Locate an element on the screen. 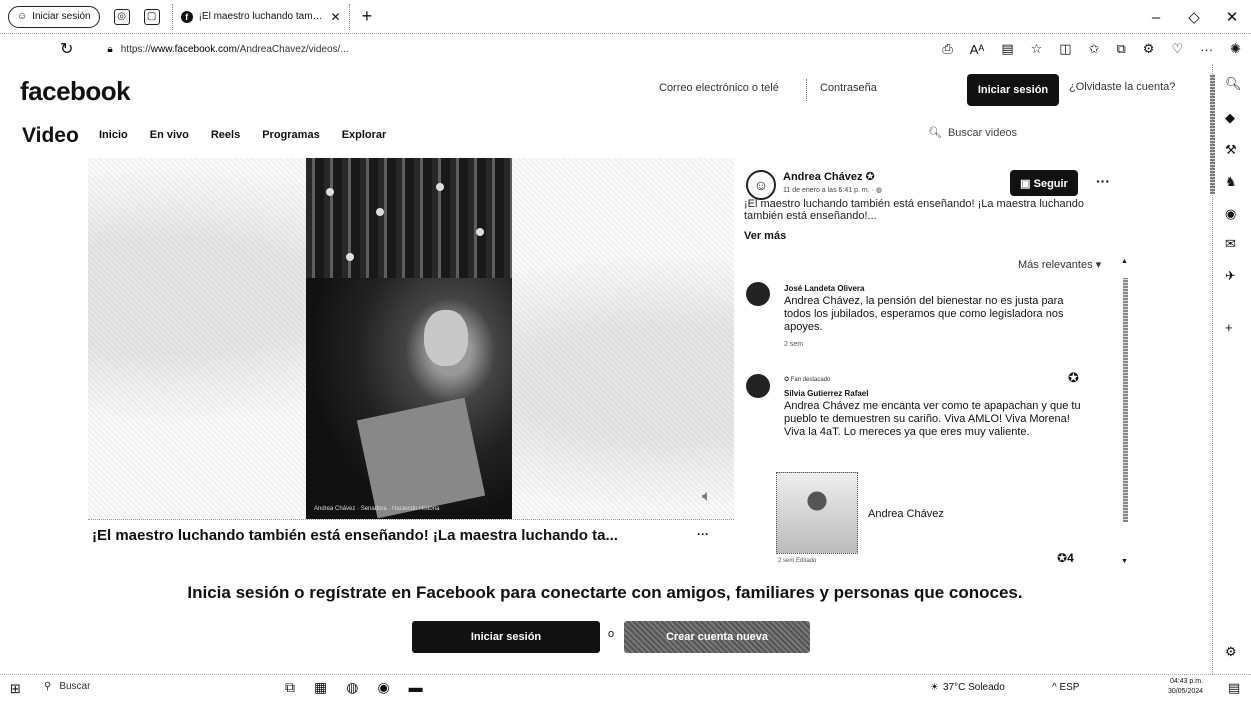 This screenshot has width=1251, height=701. games-icon: ♞ is located at coordinates (1231, 182).